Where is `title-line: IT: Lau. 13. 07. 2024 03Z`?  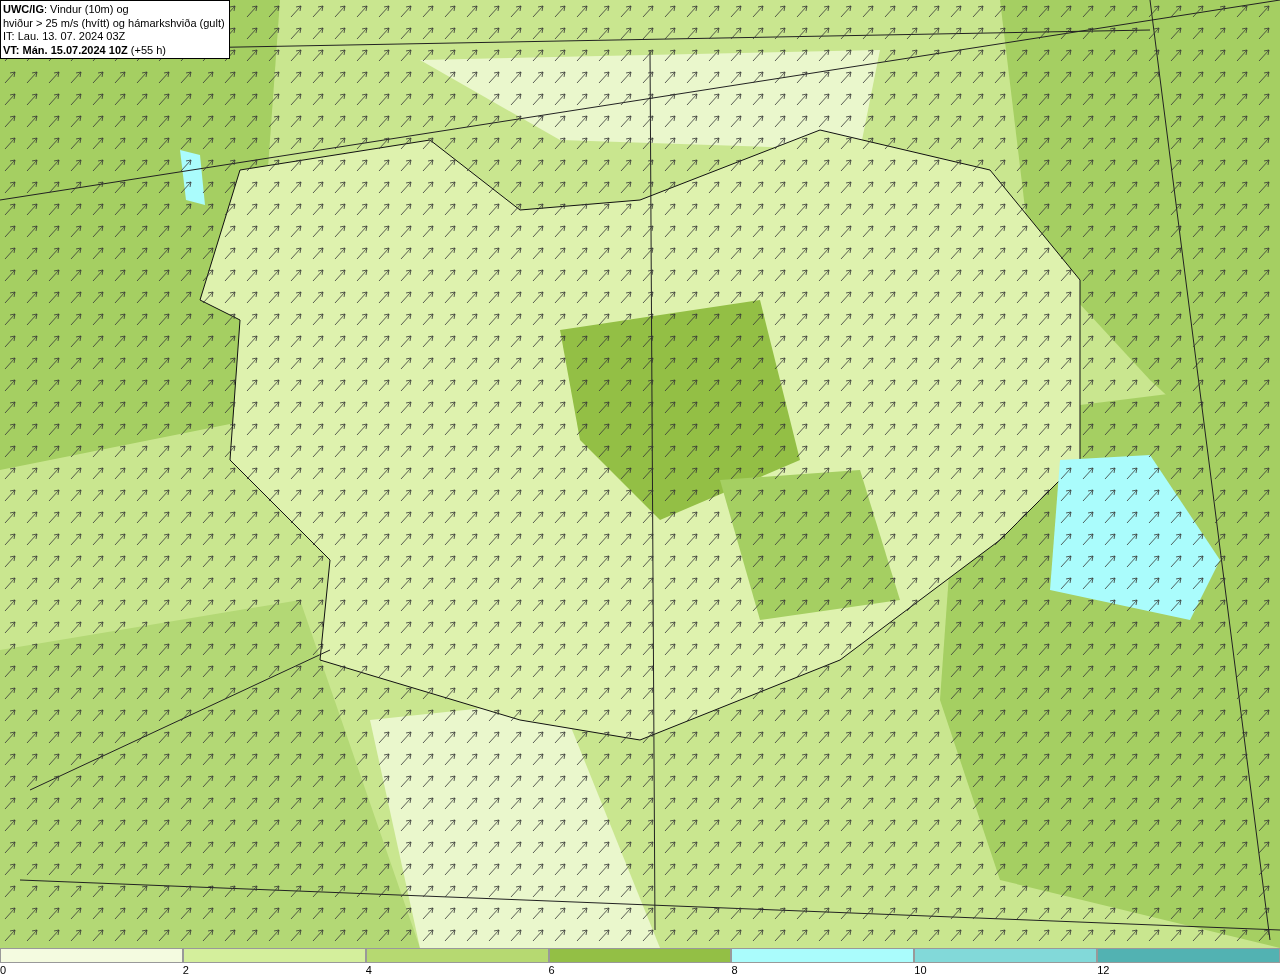 title-line: IT: Lau. 13. 07. 2024 03Z is located at coordinates (65, 37).